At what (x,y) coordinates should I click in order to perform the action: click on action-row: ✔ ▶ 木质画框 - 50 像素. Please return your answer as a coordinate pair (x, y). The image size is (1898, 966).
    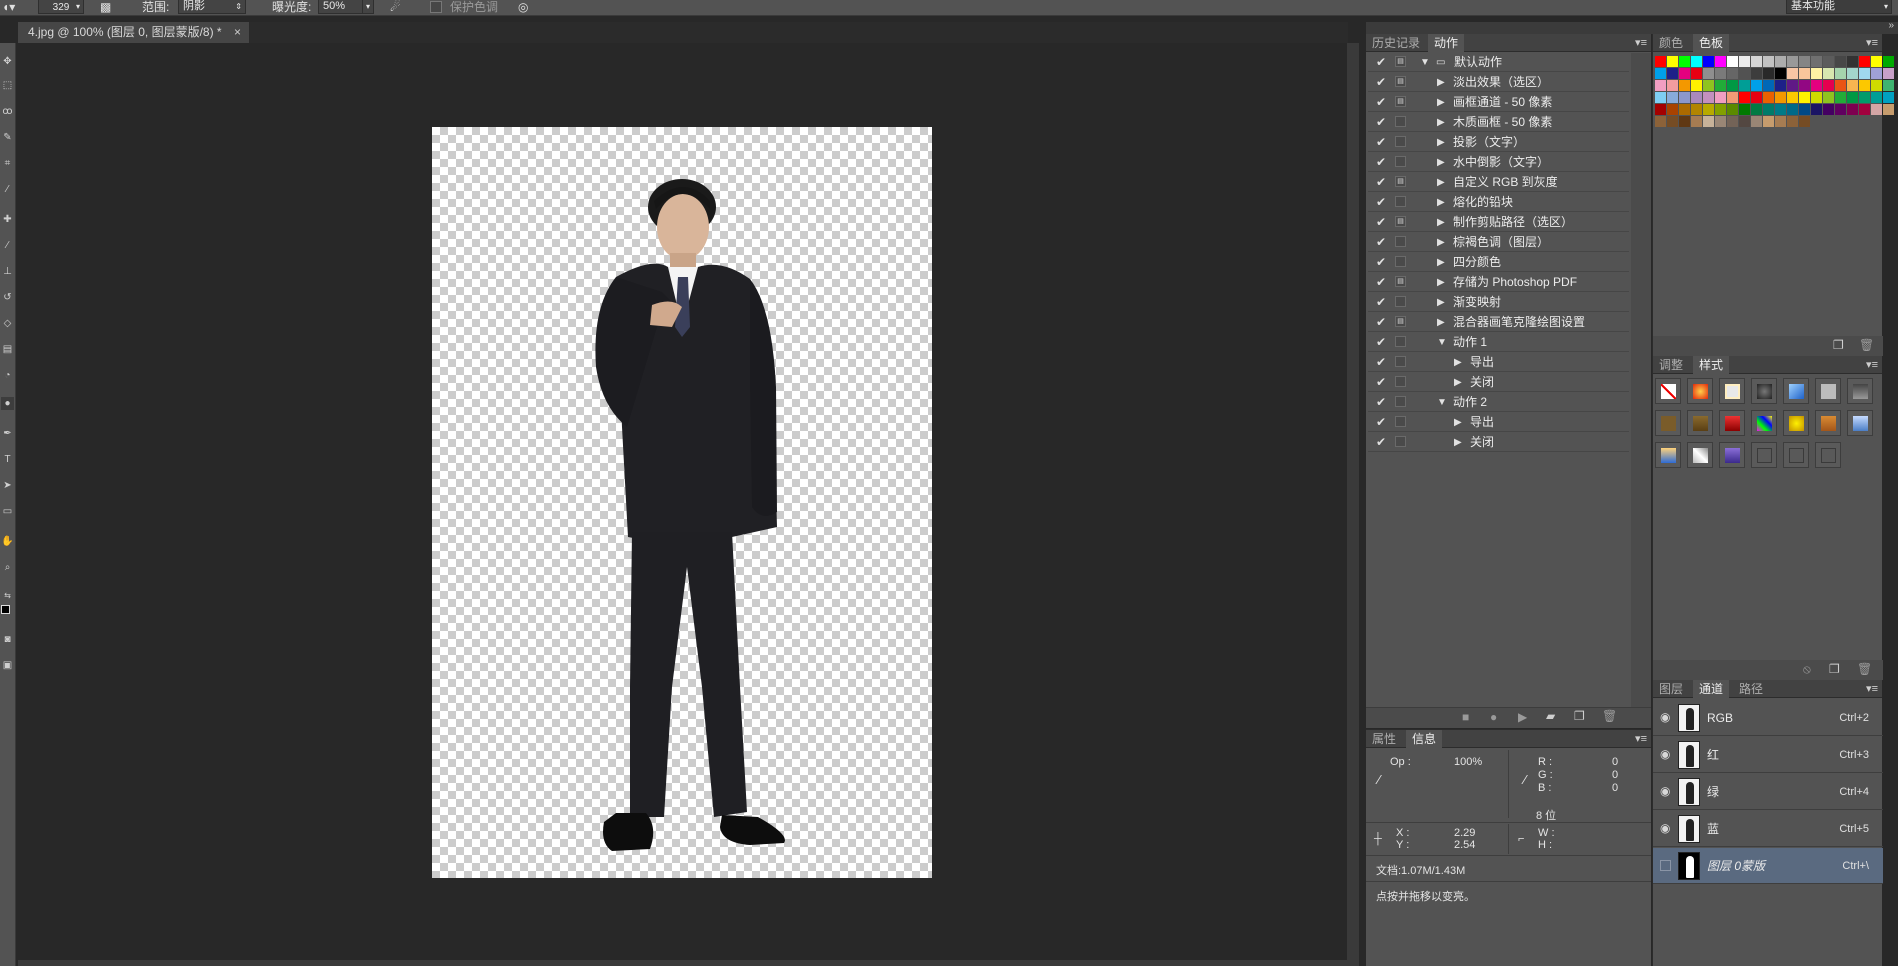
    Looking at the image, I should click on (1498, 122).